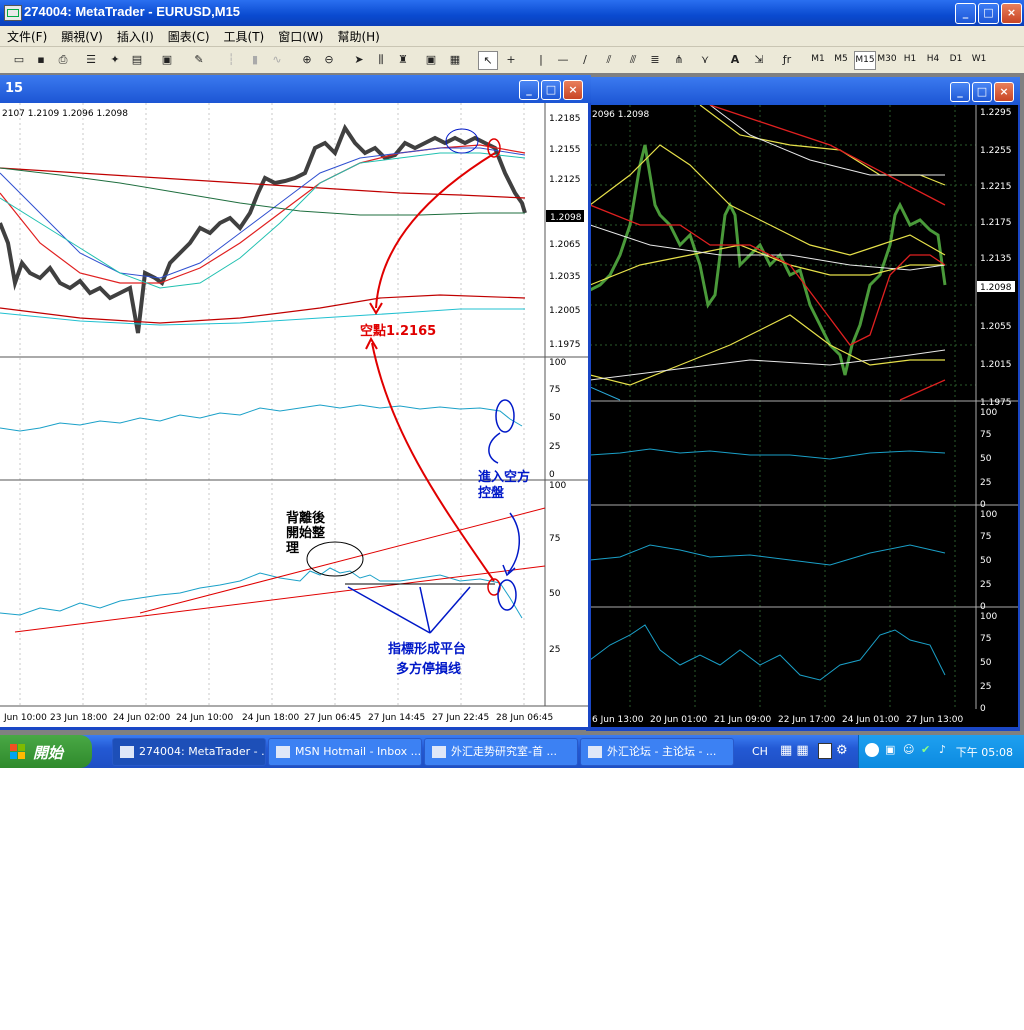 The width and height of the screenshot is (1024, 1030). What do you see at coordinates (277, 59) in the screenshot?
I see `line-chart-icon: ∿` at bounding box center [277, 59].